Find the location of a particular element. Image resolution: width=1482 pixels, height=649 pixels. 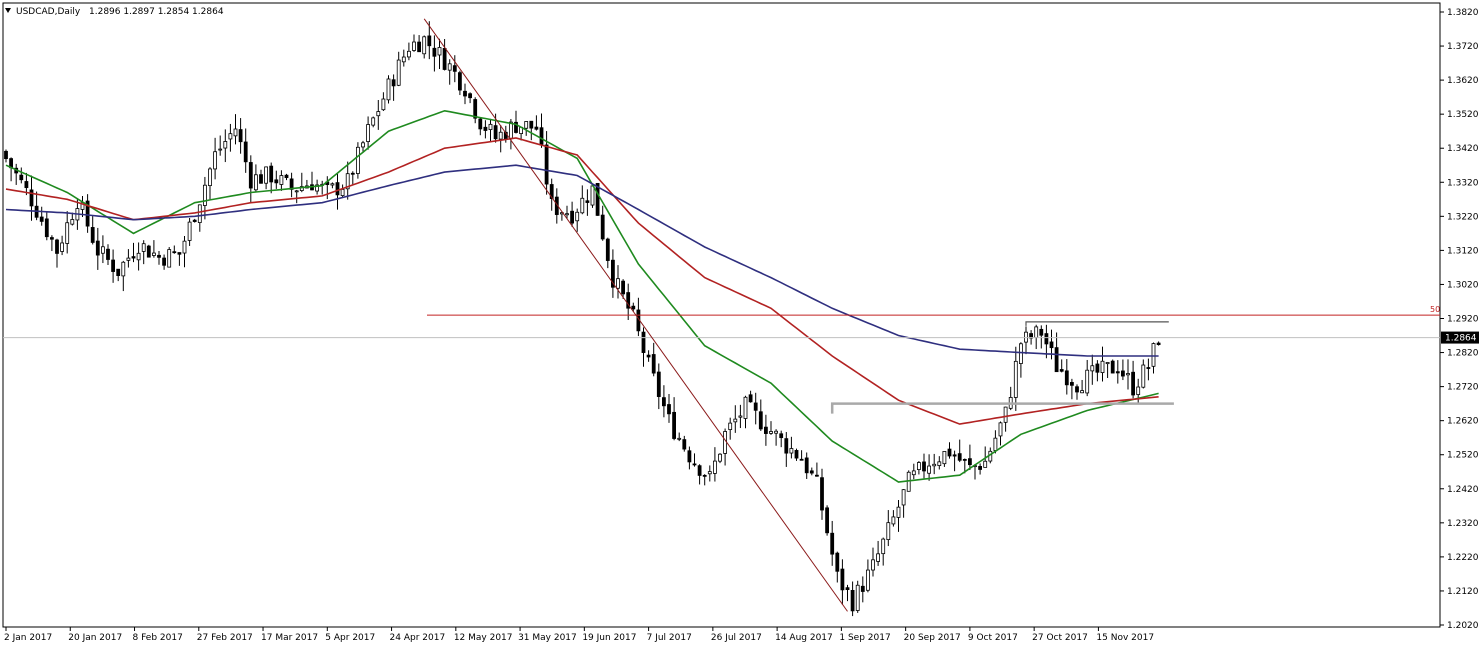

price-tick-label: 1.3220 is located at coordinates (1463, 217).